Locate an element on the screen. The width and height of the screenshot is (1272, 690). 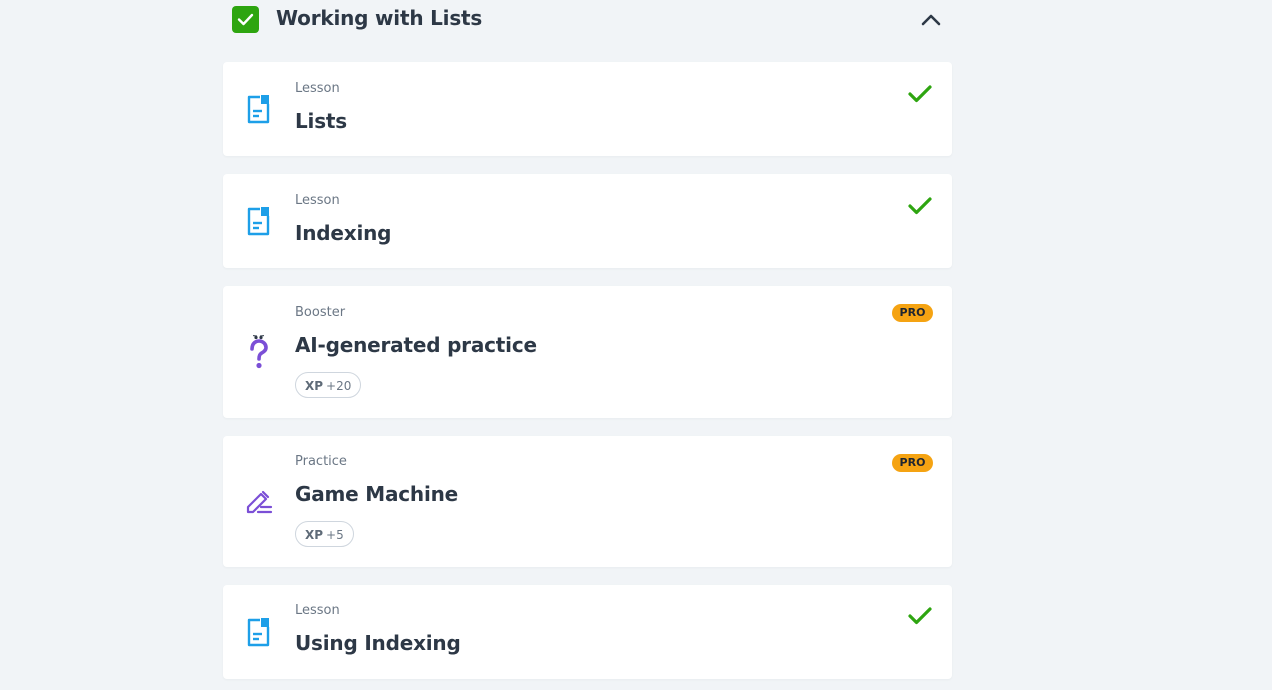
pencil-edit-icon is located at coordinates (259, 501).